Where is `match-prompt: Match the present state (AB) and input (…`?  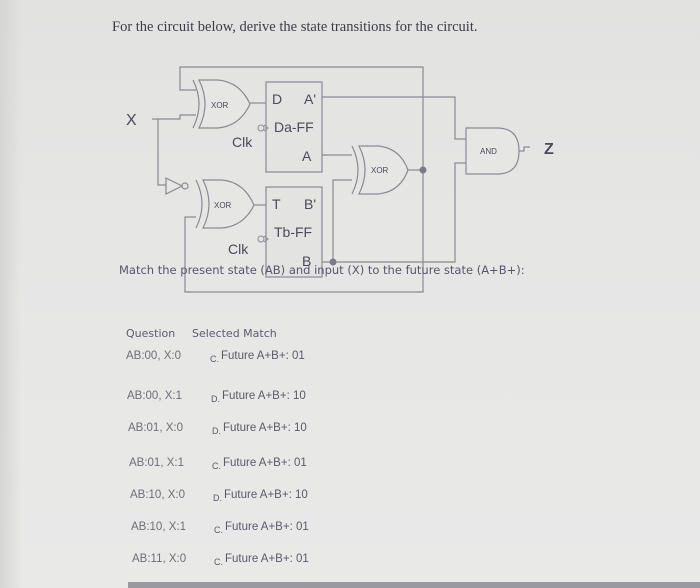
match-prompt: Match the present state (AB) and input (… is located at coordinates (322, 270).